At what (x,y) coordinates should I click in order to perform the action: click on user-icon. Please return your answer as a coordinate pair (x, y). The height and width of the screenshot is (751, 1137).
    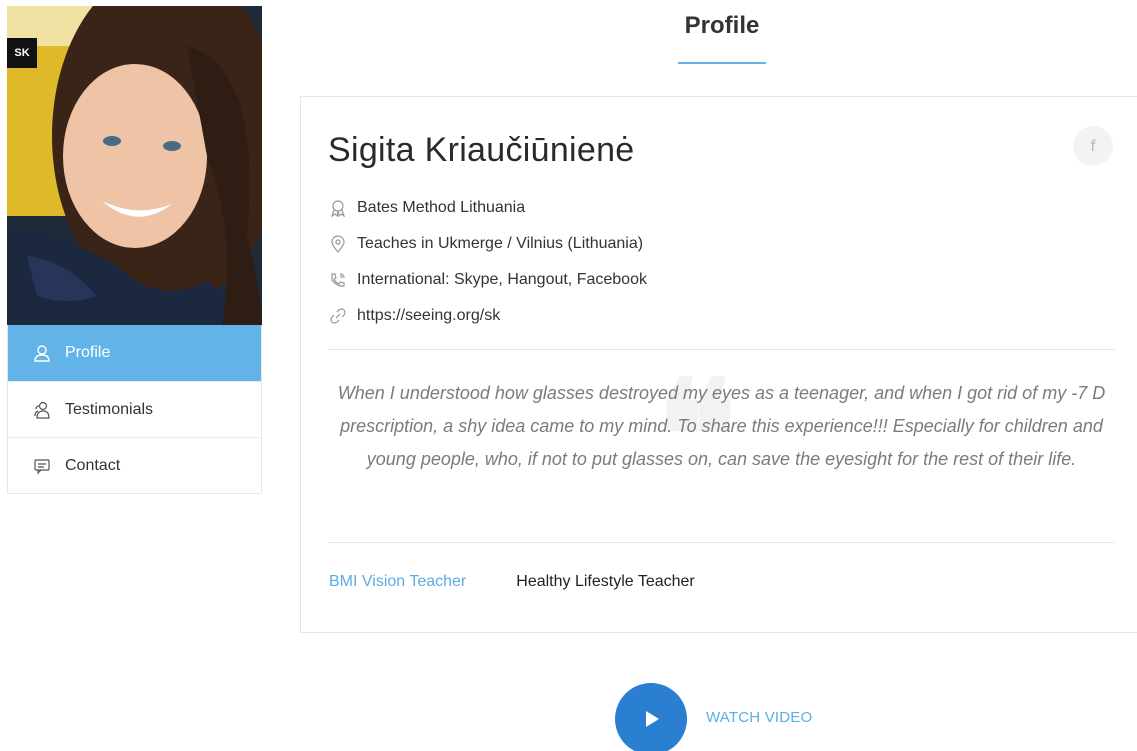
    Looking at the image, I should click on (42, 353).